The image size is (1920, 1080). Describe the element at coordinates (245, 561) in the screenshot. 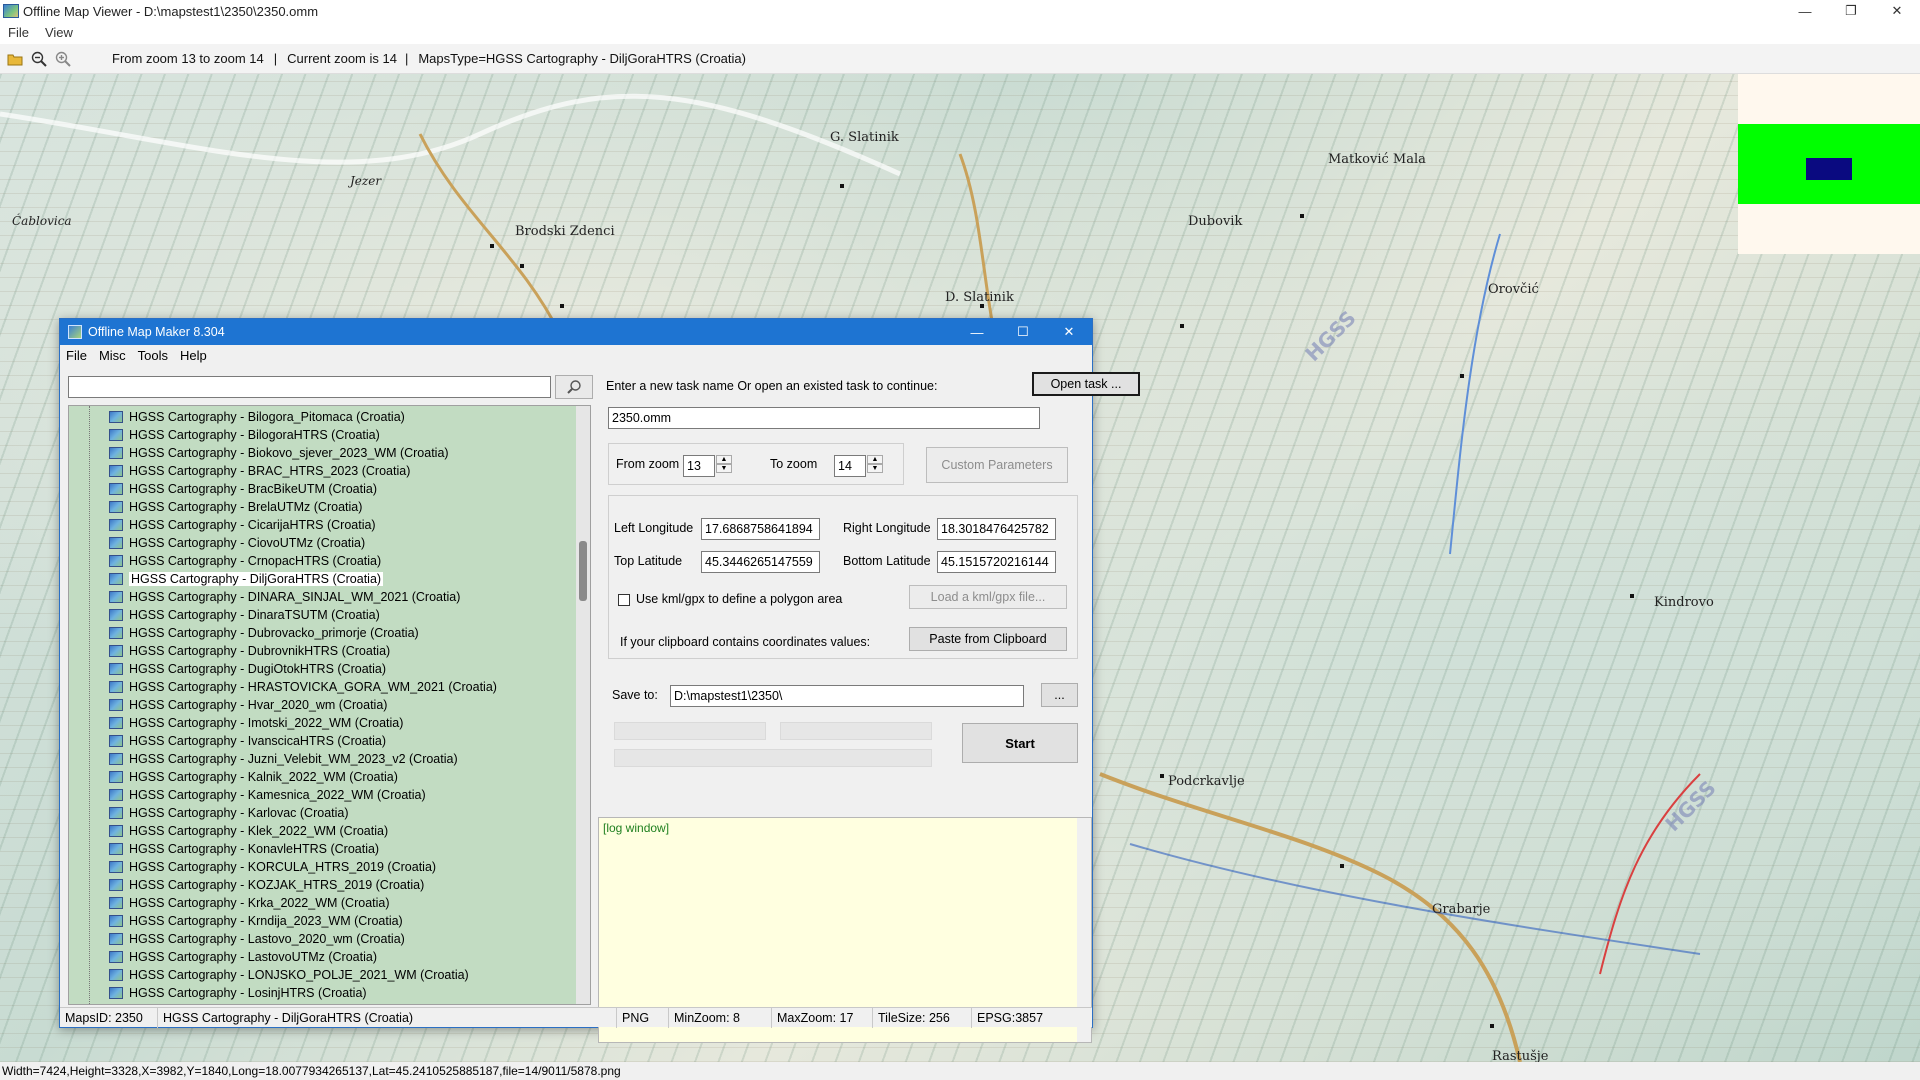

I see `tree-item: HGSS Cartography - CrnopacHTRS (Croatia)` at that location.